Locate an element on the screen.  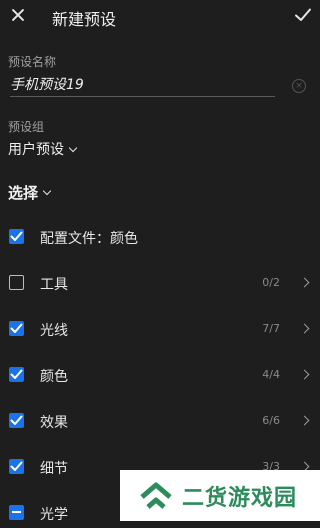
option-row: 光线 7/7 is located at coordinates (160, 329).